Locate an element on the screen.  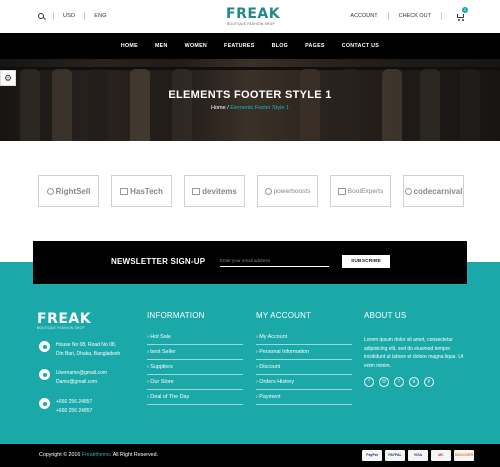
page-title: ELEMENTS FOOTER STYLE 1 is located at coordinates (250, 95).